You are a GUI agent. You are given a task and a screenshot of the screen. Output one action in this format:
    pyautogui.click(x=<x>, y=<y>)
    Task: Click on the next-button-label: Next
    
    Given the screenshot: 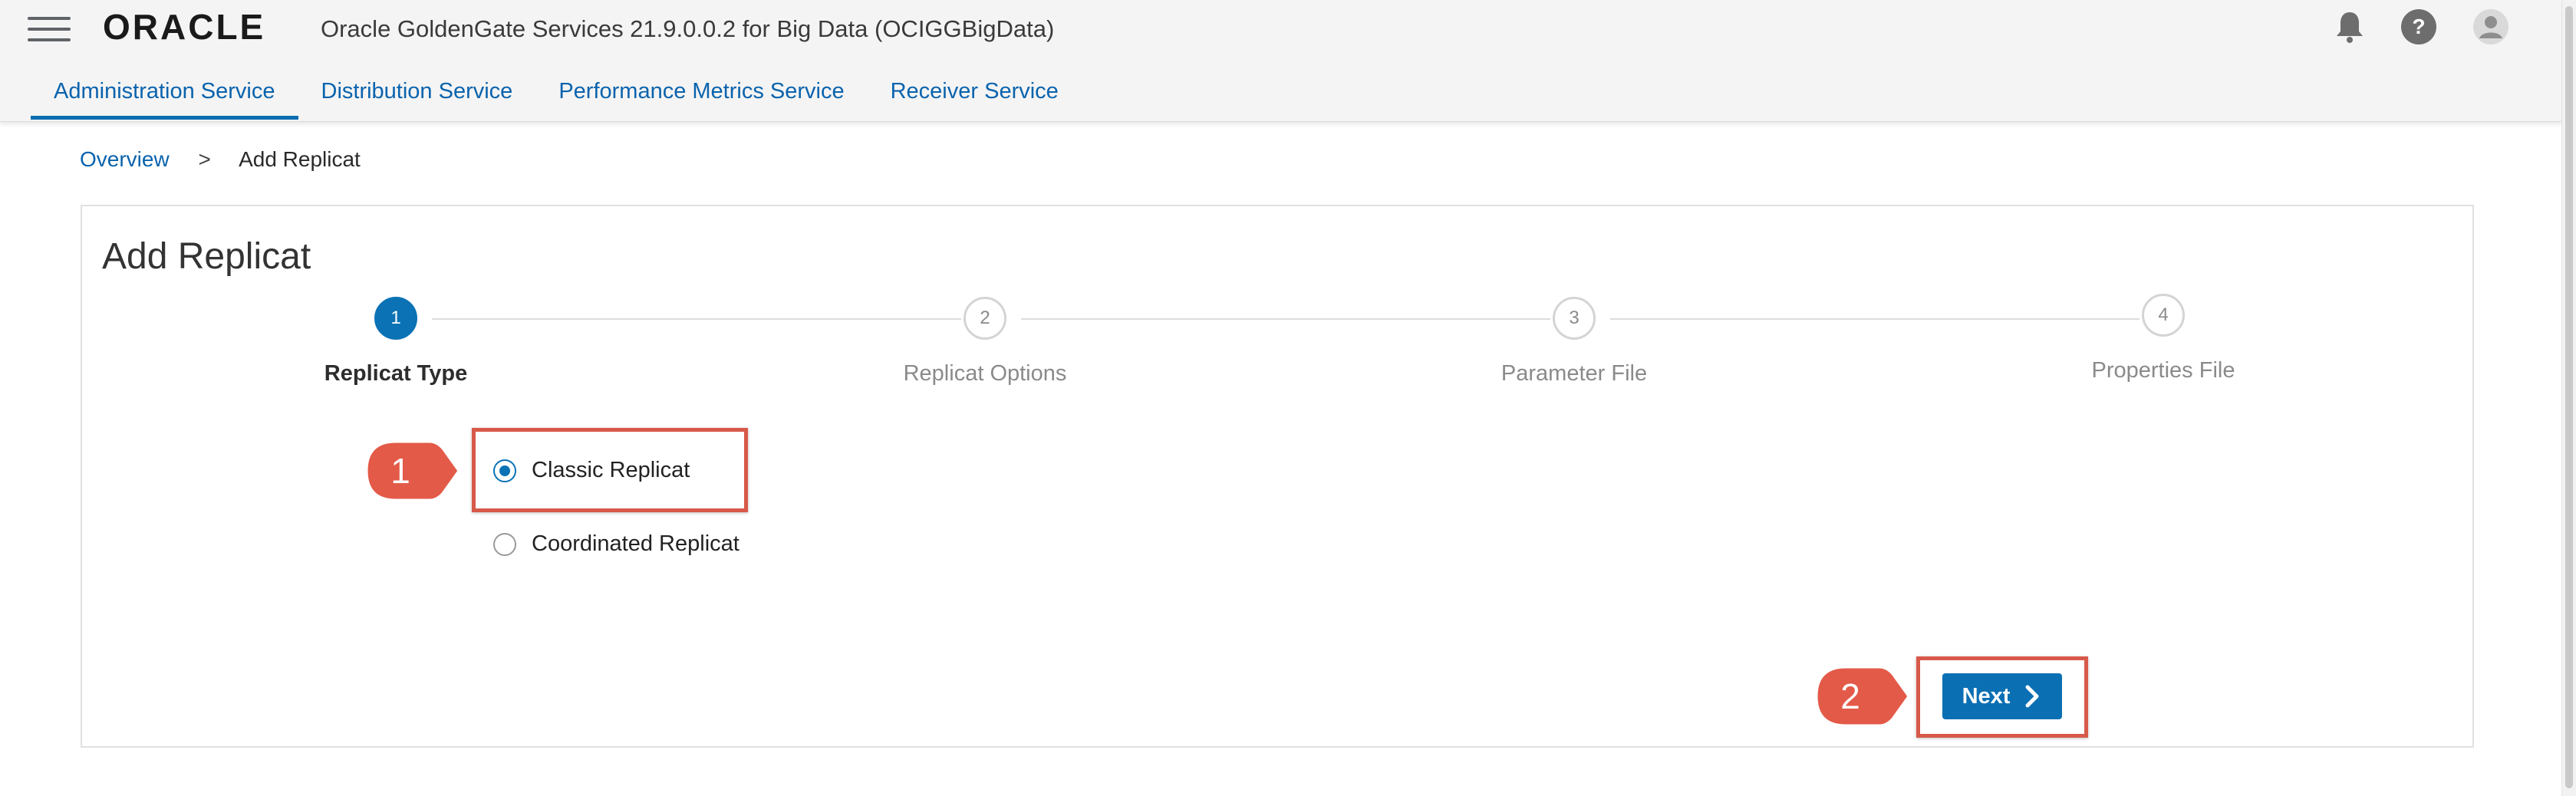 What is the action you would take?
    pyautogui.click(x=1986, y=696)
    